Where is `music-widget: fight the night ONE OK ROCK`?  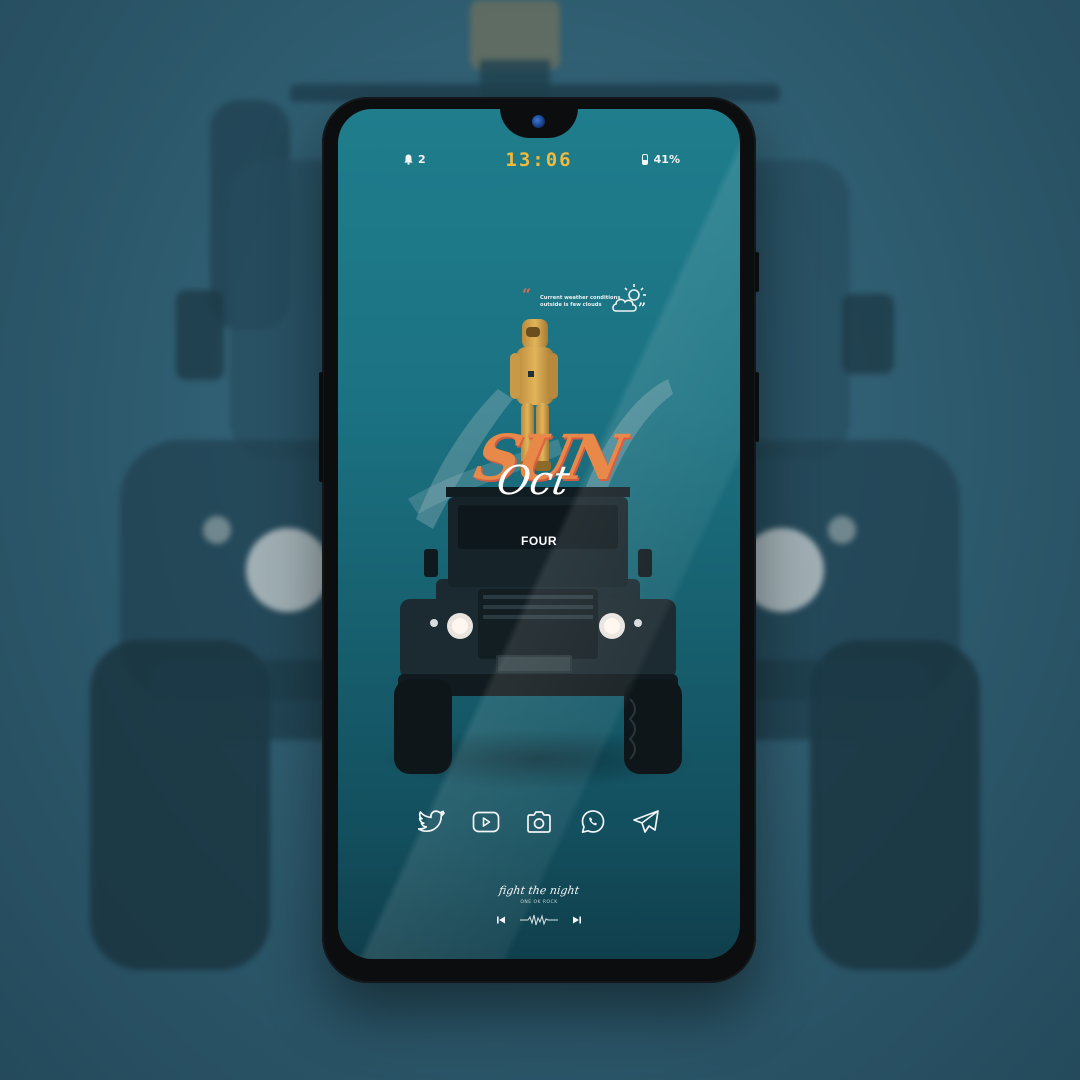 music-widget: fight the night ONE OK ROCK is located at coordinates (539, 909).